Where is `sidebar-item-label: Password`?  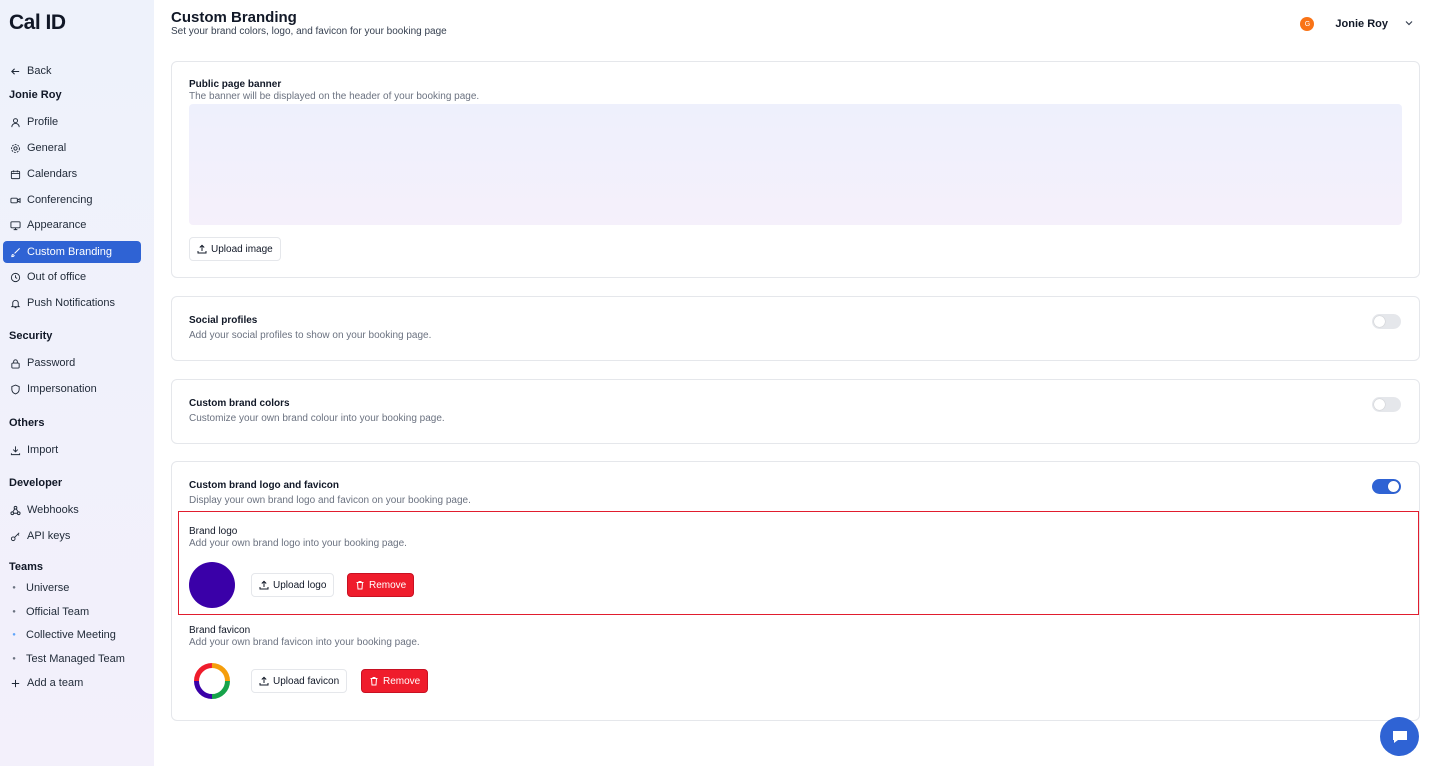 sidebar-item-label: Password is located at coordinates (51, 363).